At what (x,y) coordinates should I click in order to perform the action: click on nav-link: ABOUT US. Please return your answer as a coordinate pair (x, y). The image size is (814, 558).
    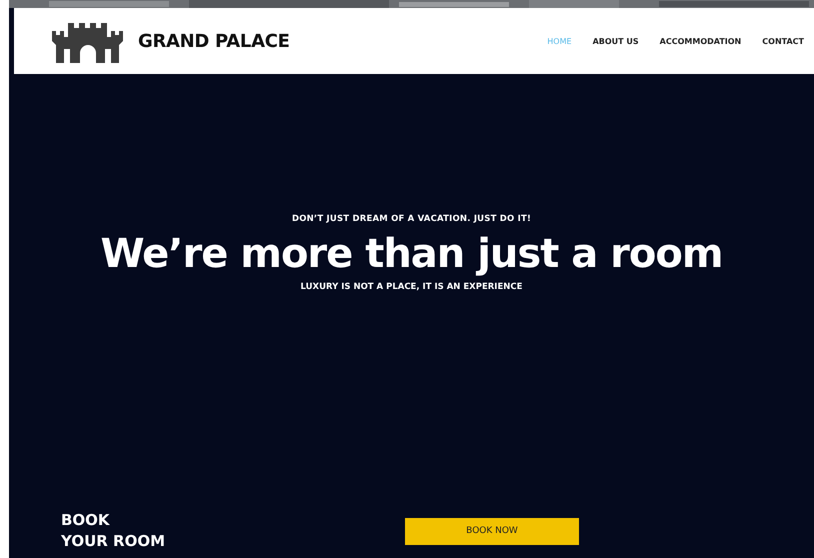
    Looking at the image, I should click on (615, 41).